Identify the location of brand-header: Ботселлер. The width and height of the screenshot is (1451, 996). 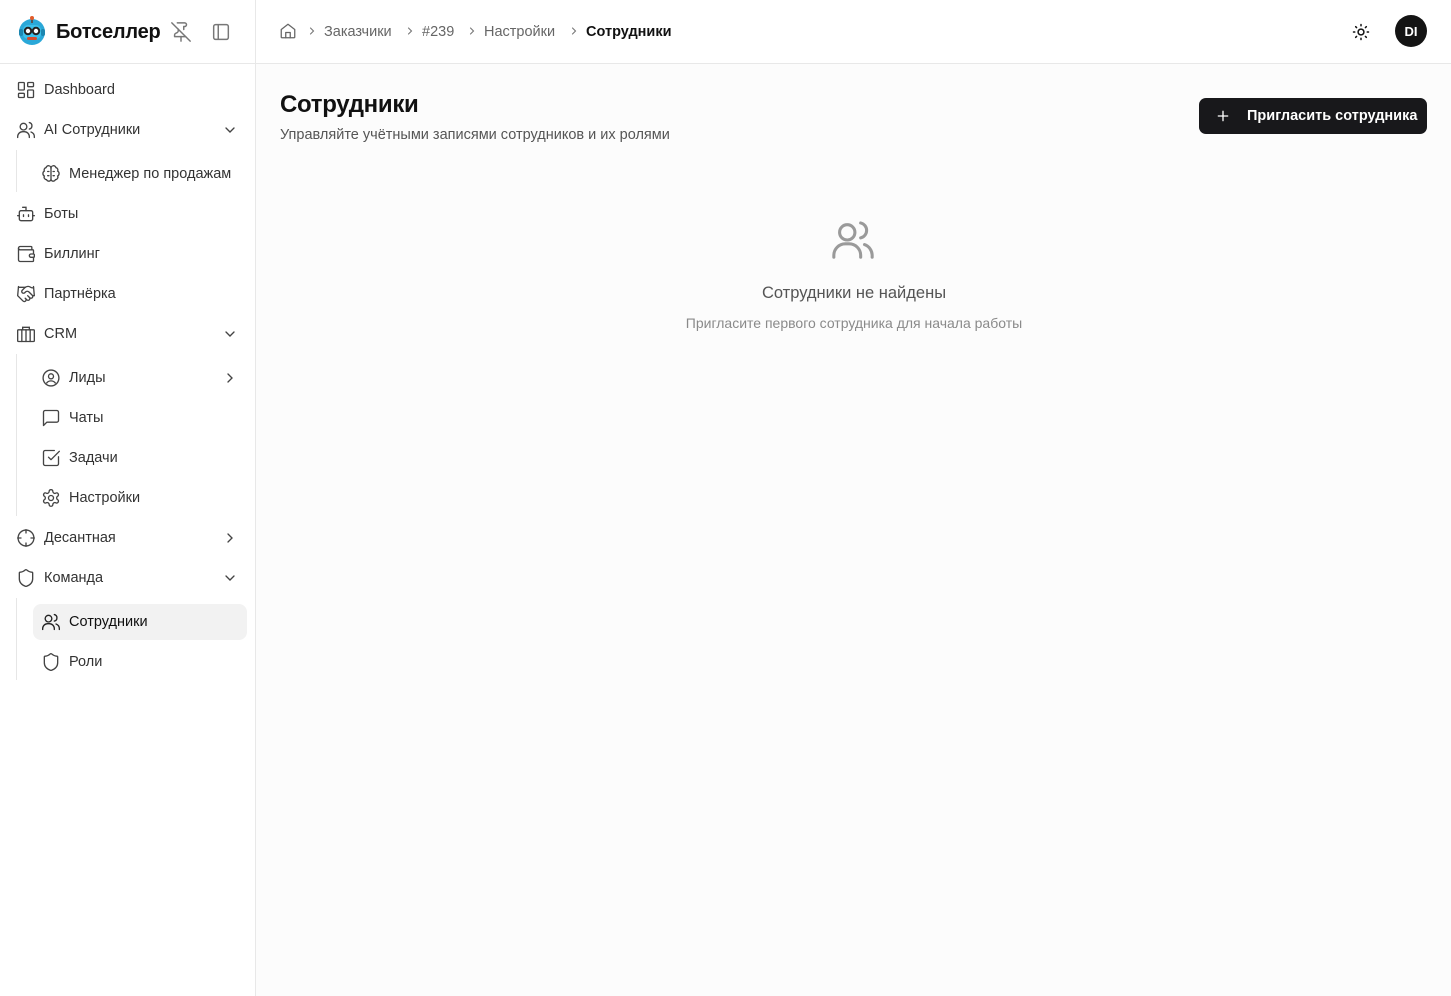
(128, 32).